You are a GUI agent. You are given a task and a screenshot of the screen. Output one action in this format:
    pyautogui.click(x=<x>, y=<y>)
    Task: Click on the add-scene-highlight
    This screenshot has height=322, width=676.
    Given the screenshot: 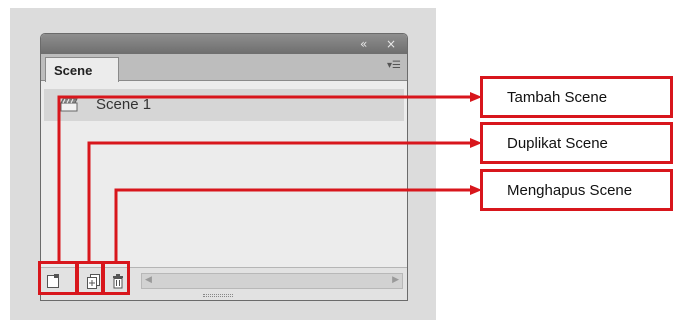 What is the action you would take?
    pyautogui.click(x=58, y=278)
    